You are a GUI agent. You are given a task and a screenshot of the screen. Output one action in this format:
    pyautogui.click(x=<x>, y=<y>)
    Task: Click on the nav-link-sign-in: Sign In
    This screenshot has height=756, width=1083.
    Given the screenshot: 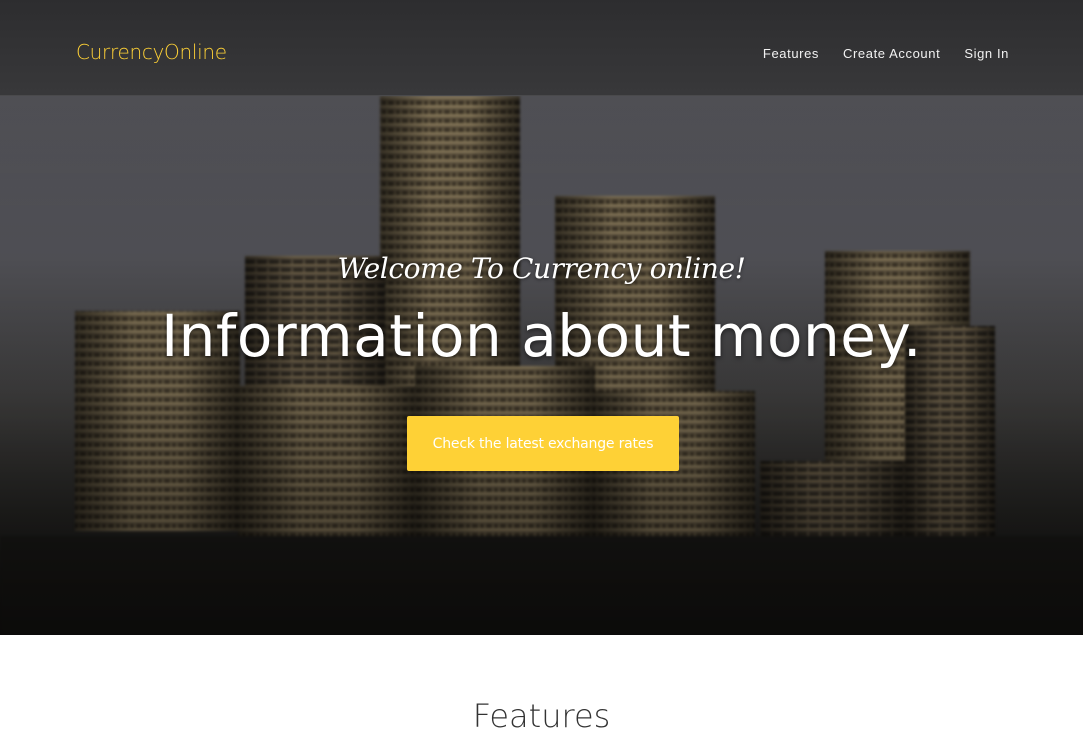 What is the action you would take?
    pyautogui.click(x=986, y=53)
    